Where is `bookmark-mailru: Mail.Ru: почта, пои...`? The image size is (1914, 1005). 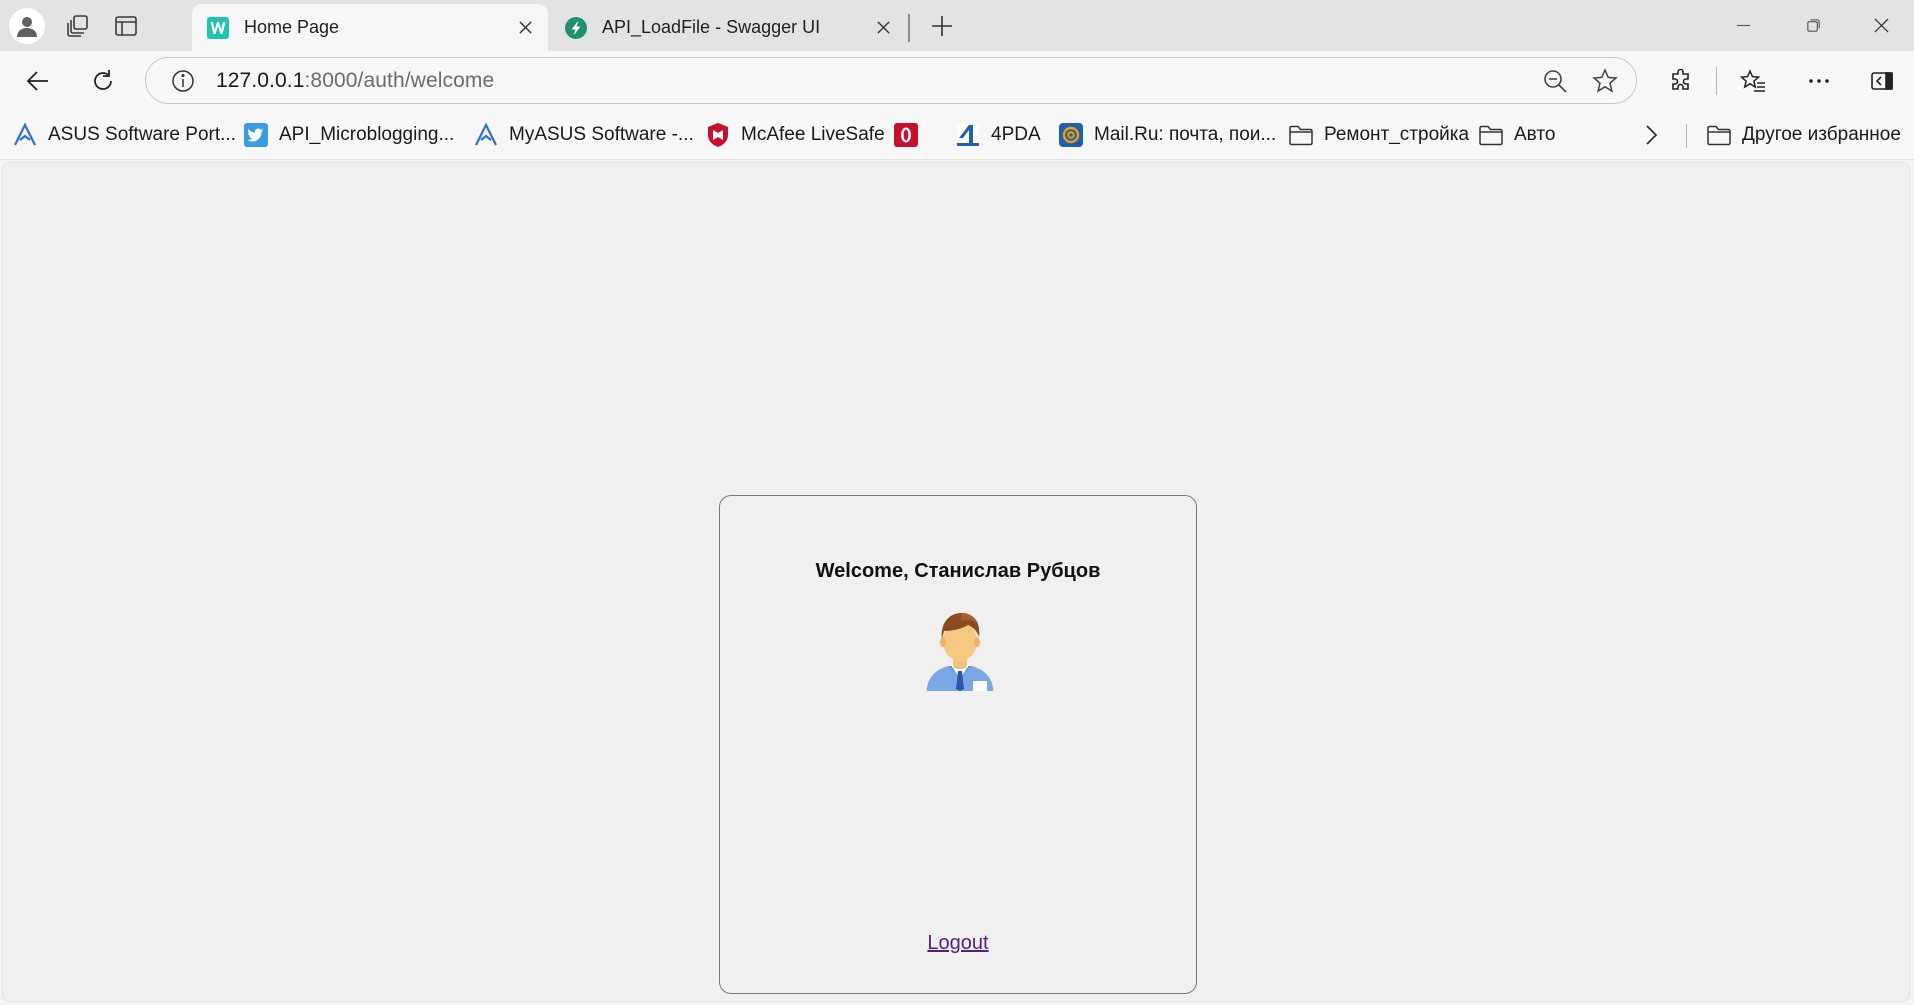
bookmark-mailru: Mail.Ru: почта, пои... is located at coordinates (1167, 135).